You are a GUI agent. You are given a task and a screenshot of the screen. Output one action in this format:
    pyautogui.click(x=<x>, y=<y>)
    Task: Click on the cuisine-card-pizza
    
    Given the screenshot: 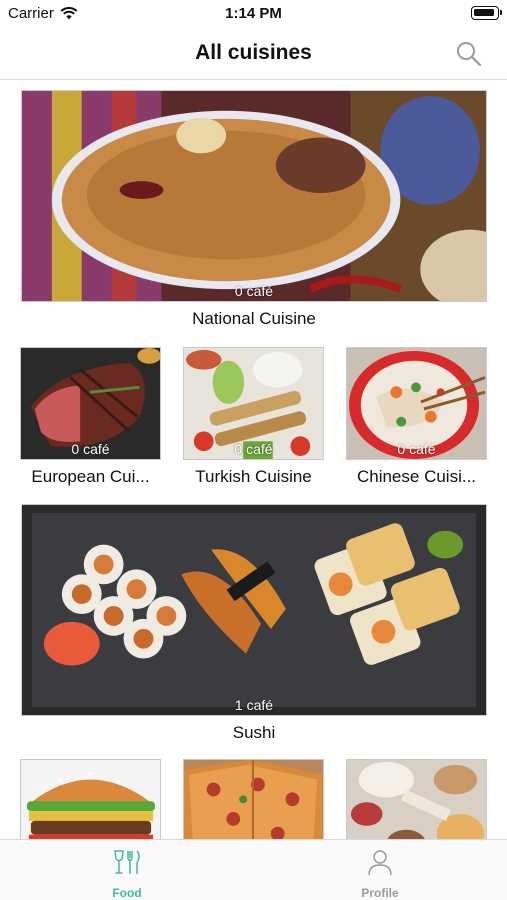 What is the action you would take?
    pyautogui.click(x=253, y=799)
    